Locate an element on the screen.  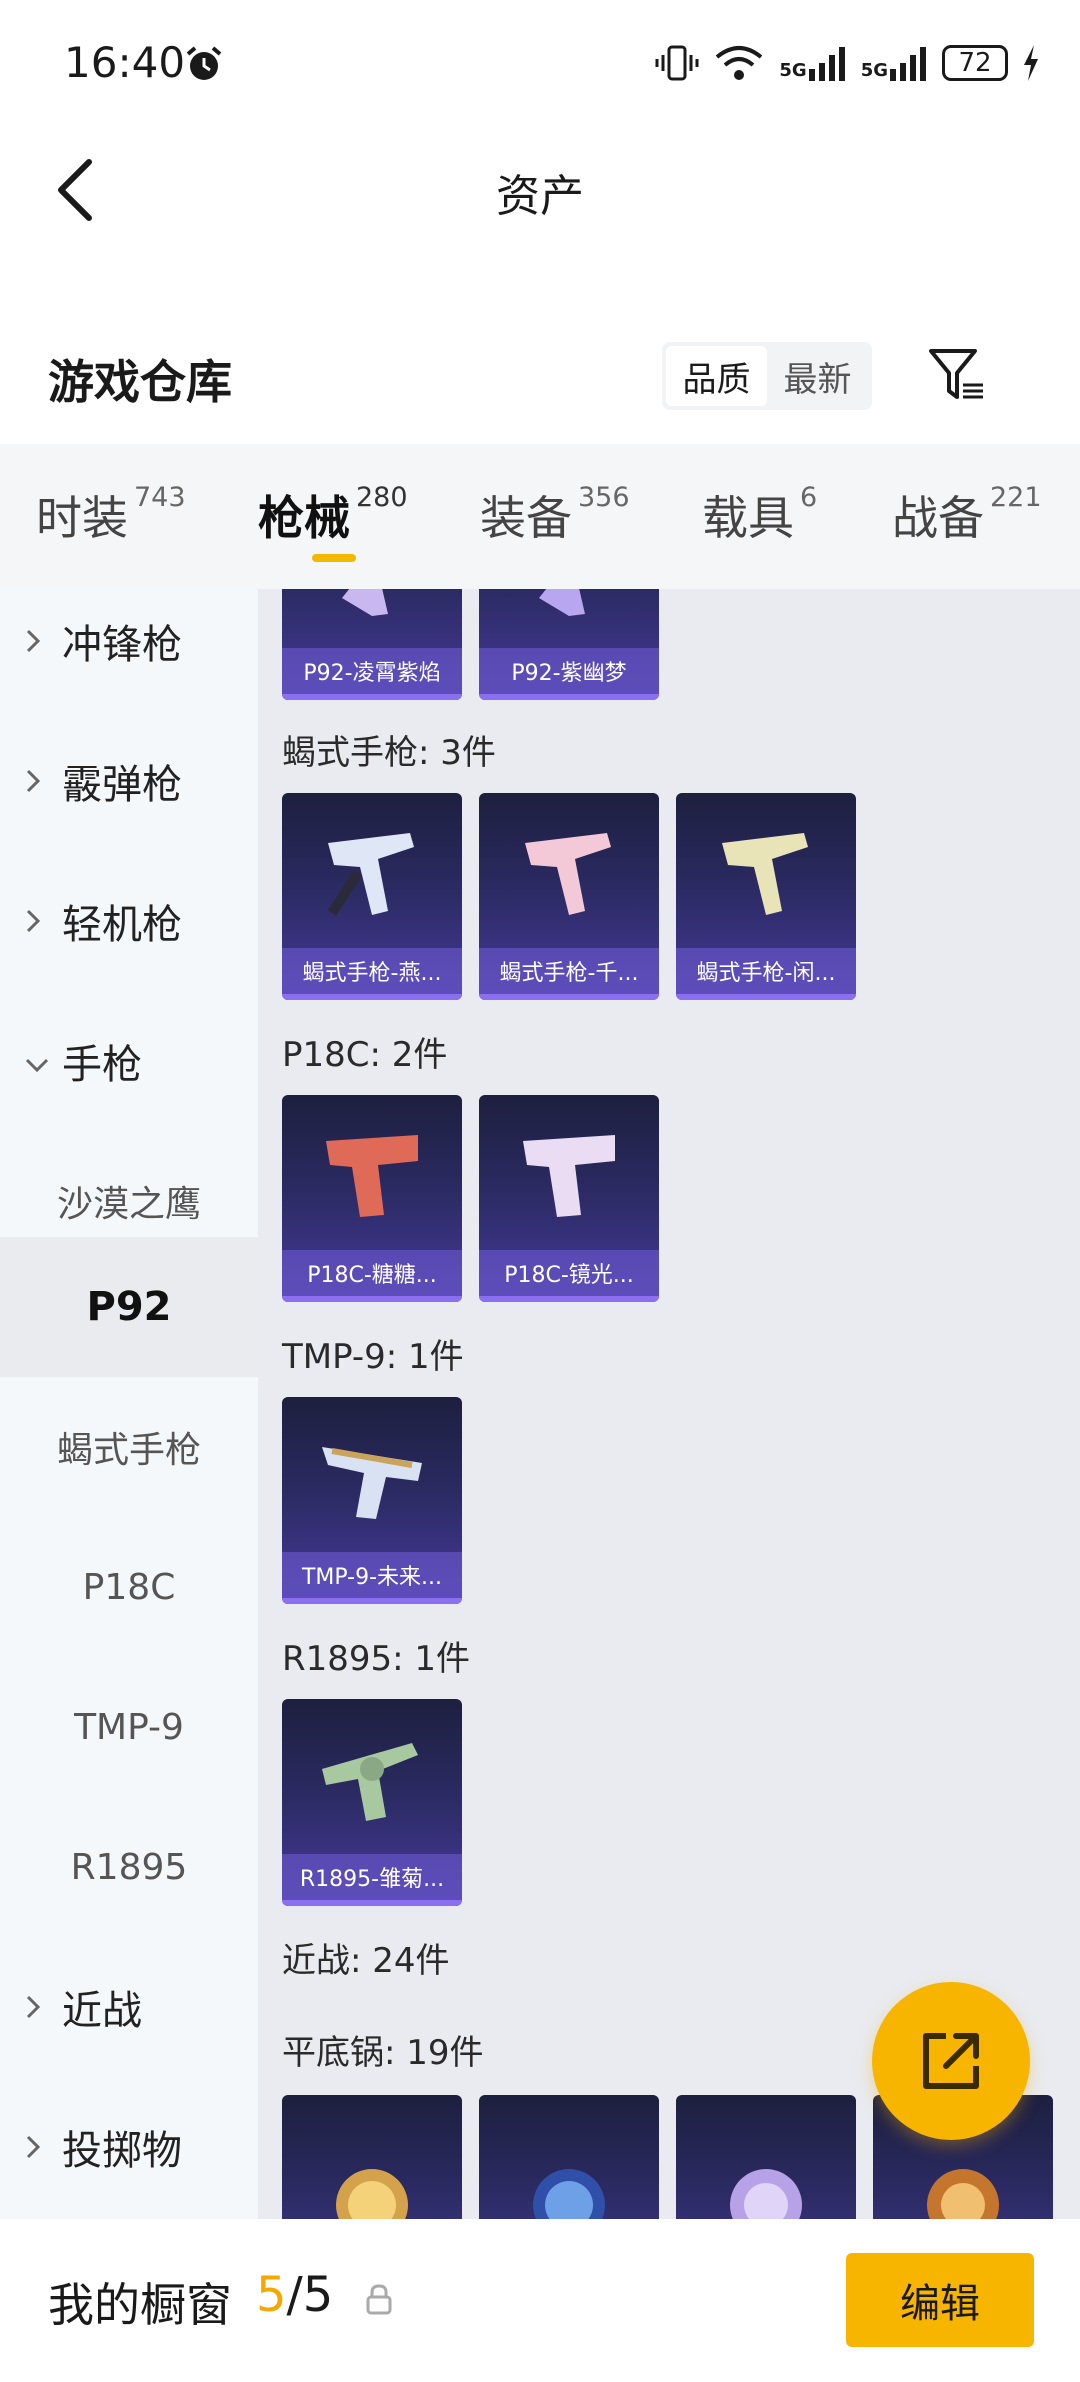
item-name: P92-紫幽梦 is located at coordinates (569, 671).